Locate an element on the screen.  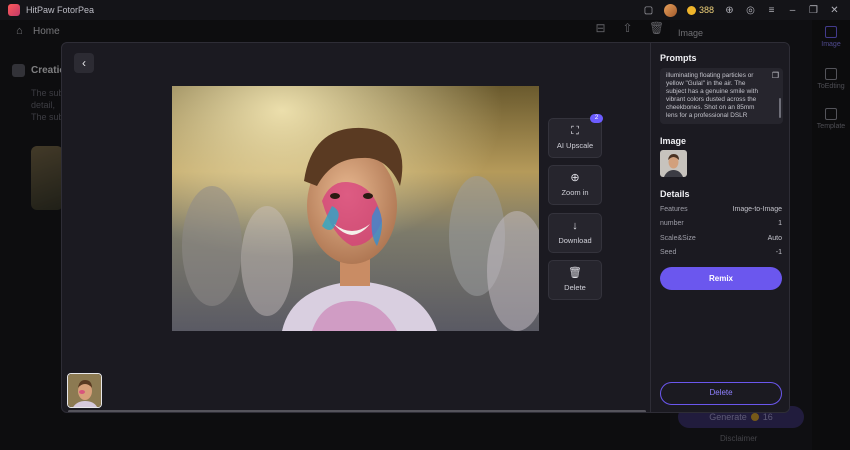
title-bar-controls: ▢ 388 ⊕ ◎ ≡ – ❐ ✕ is located at coordinates (746, 10).